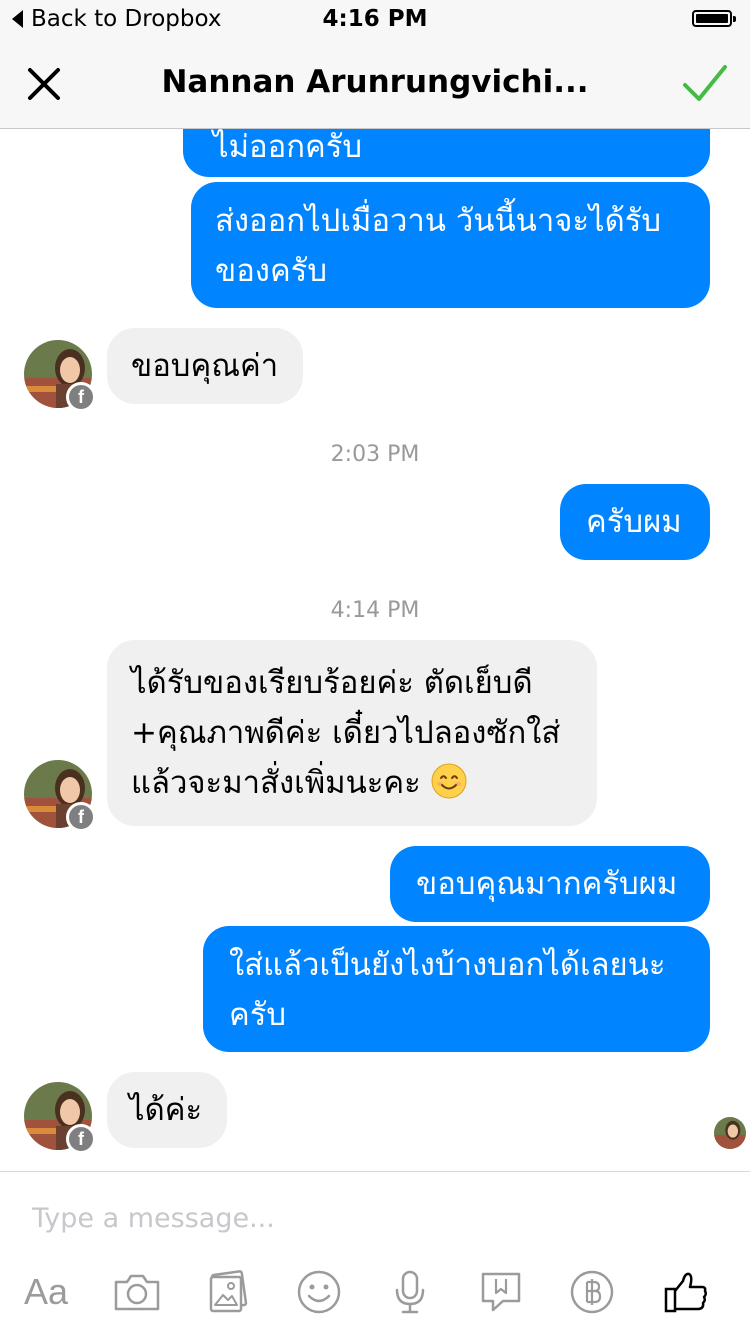 The width and height of the screenshot is (750, 1335). I want to click on message-bubble-outgoing: ขอบคุณมากครับผม, so click(550, 884).